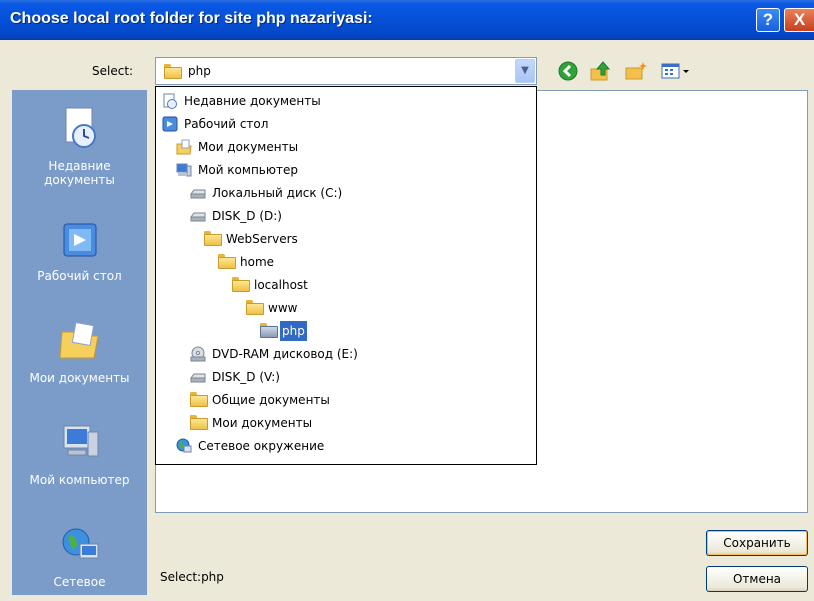 This screenshot has height=601, width=814. Describe the element at coordinates (113, 71) in the screenshot. I see `select-label: Select:` at that location.